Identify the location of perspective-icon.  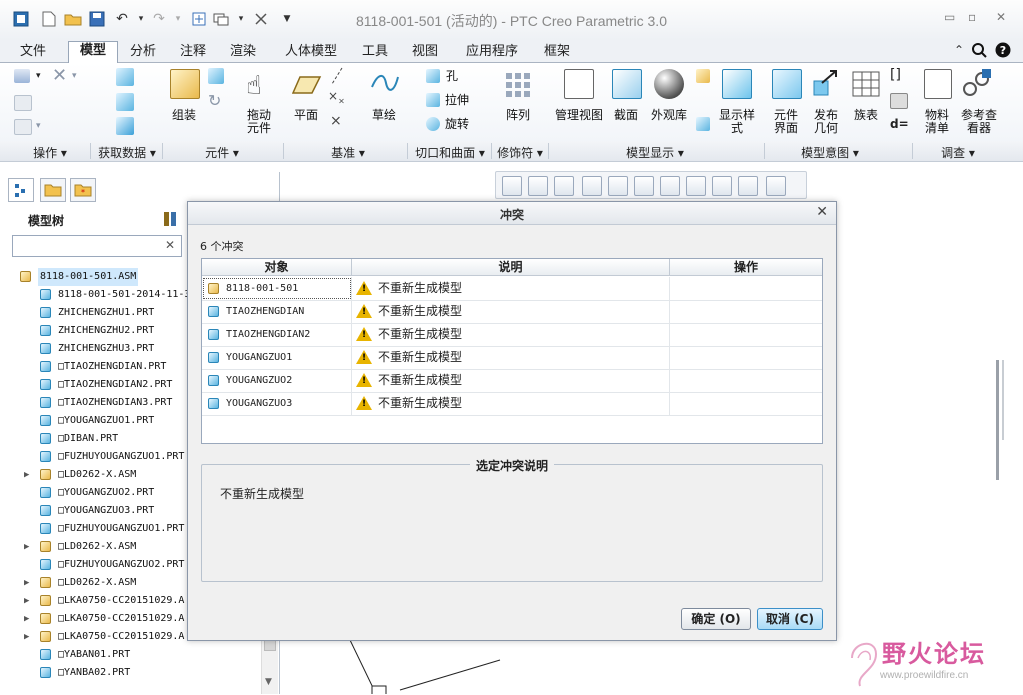
(703, 76).